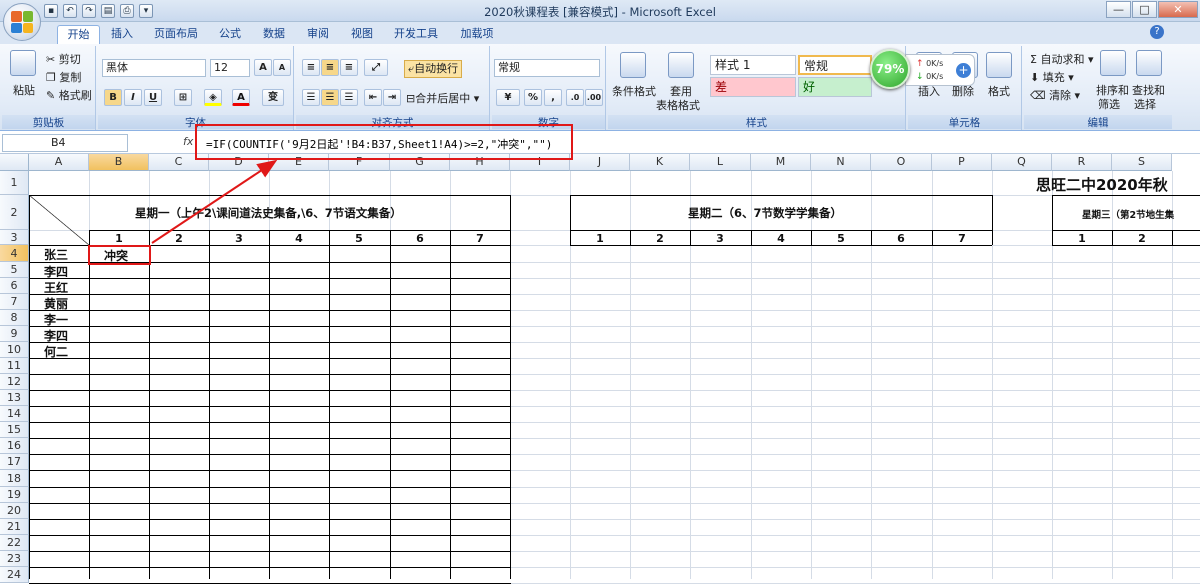  What do you see at coordinates (14, 162) in the screenshot?
I see `select-all-corner` at bounding box center [14, 162].